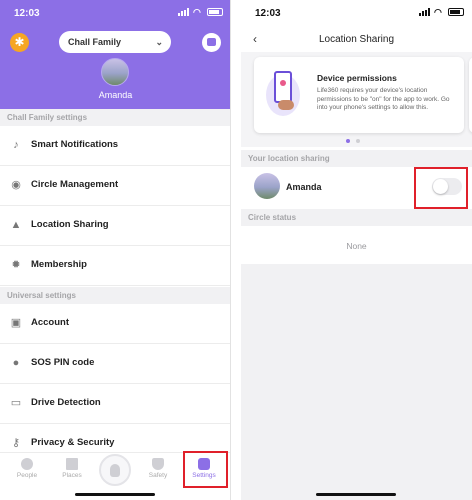 Image resolution: width=472 pixels, height=500 pixels. I want to click on settings-item-membership: ✹ Membership, so click(115, 266).